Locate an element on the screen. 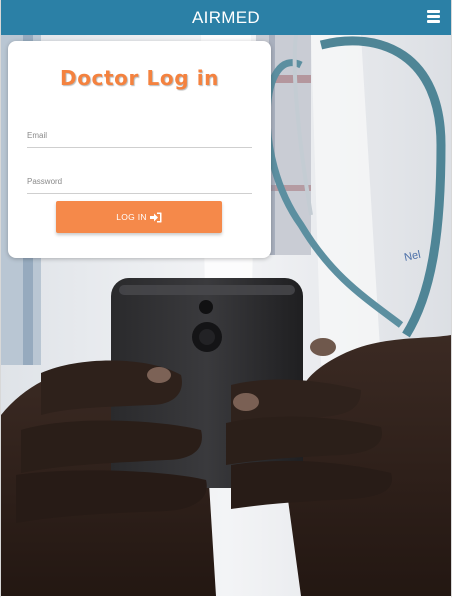 This screenshot has width=452, height=598. password-field is located at coordinates (139, 181).